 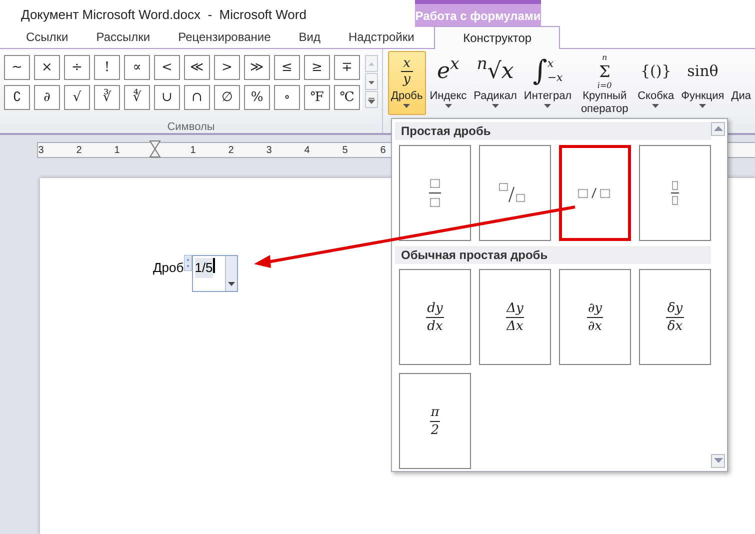 What do you see at coordinates (47, 97) in the screenshot?
I see `symbol-button: ∂` at bounding box center [47, 97].